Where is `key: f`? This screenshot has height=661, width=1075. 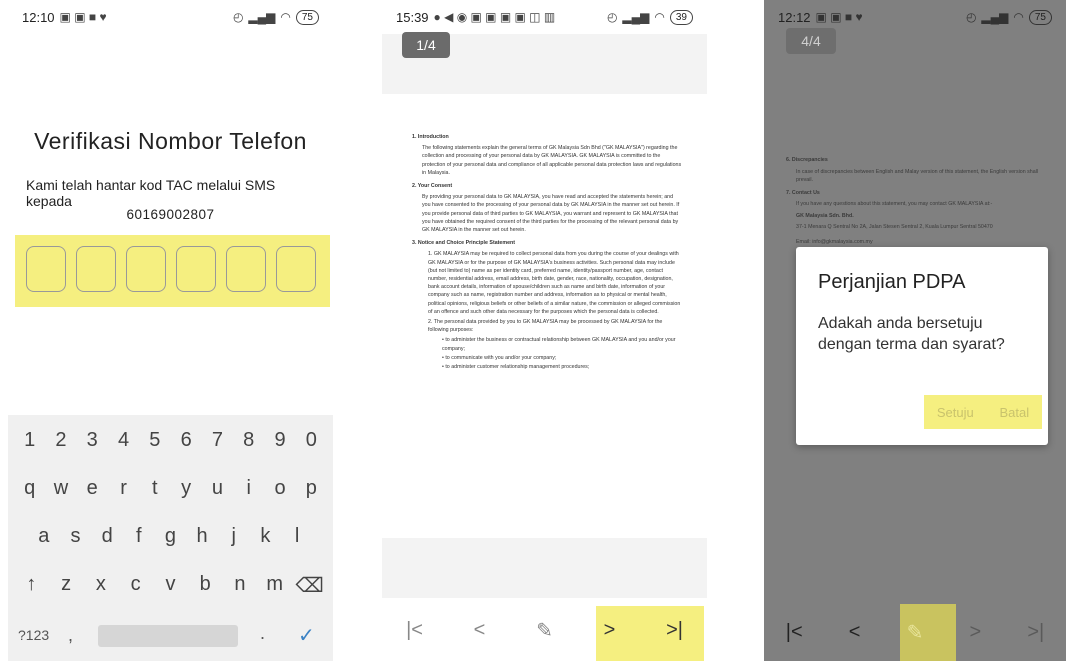
key: f is located at coordinates (139, 536).